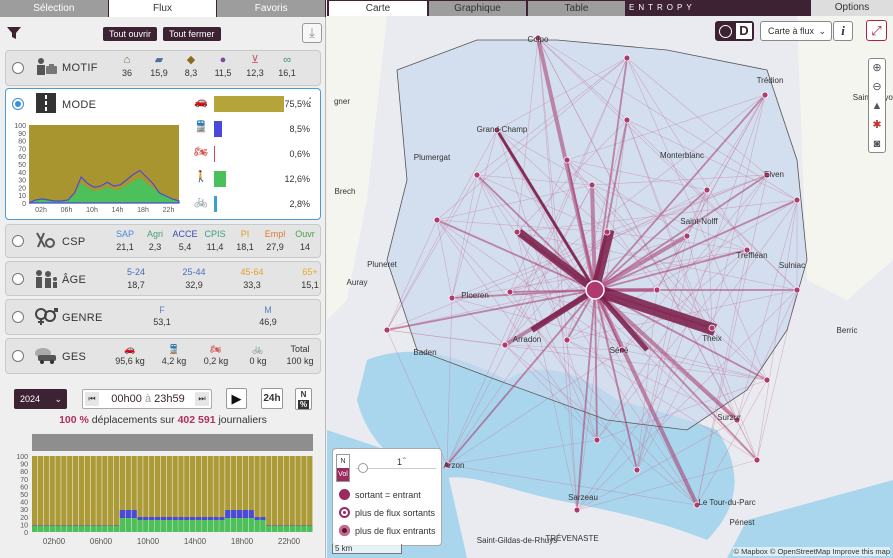  What do you see at coordinates (185, 247) in the screenshot?
I see `csp-value: 5,4` at bounding box center [185, 247].